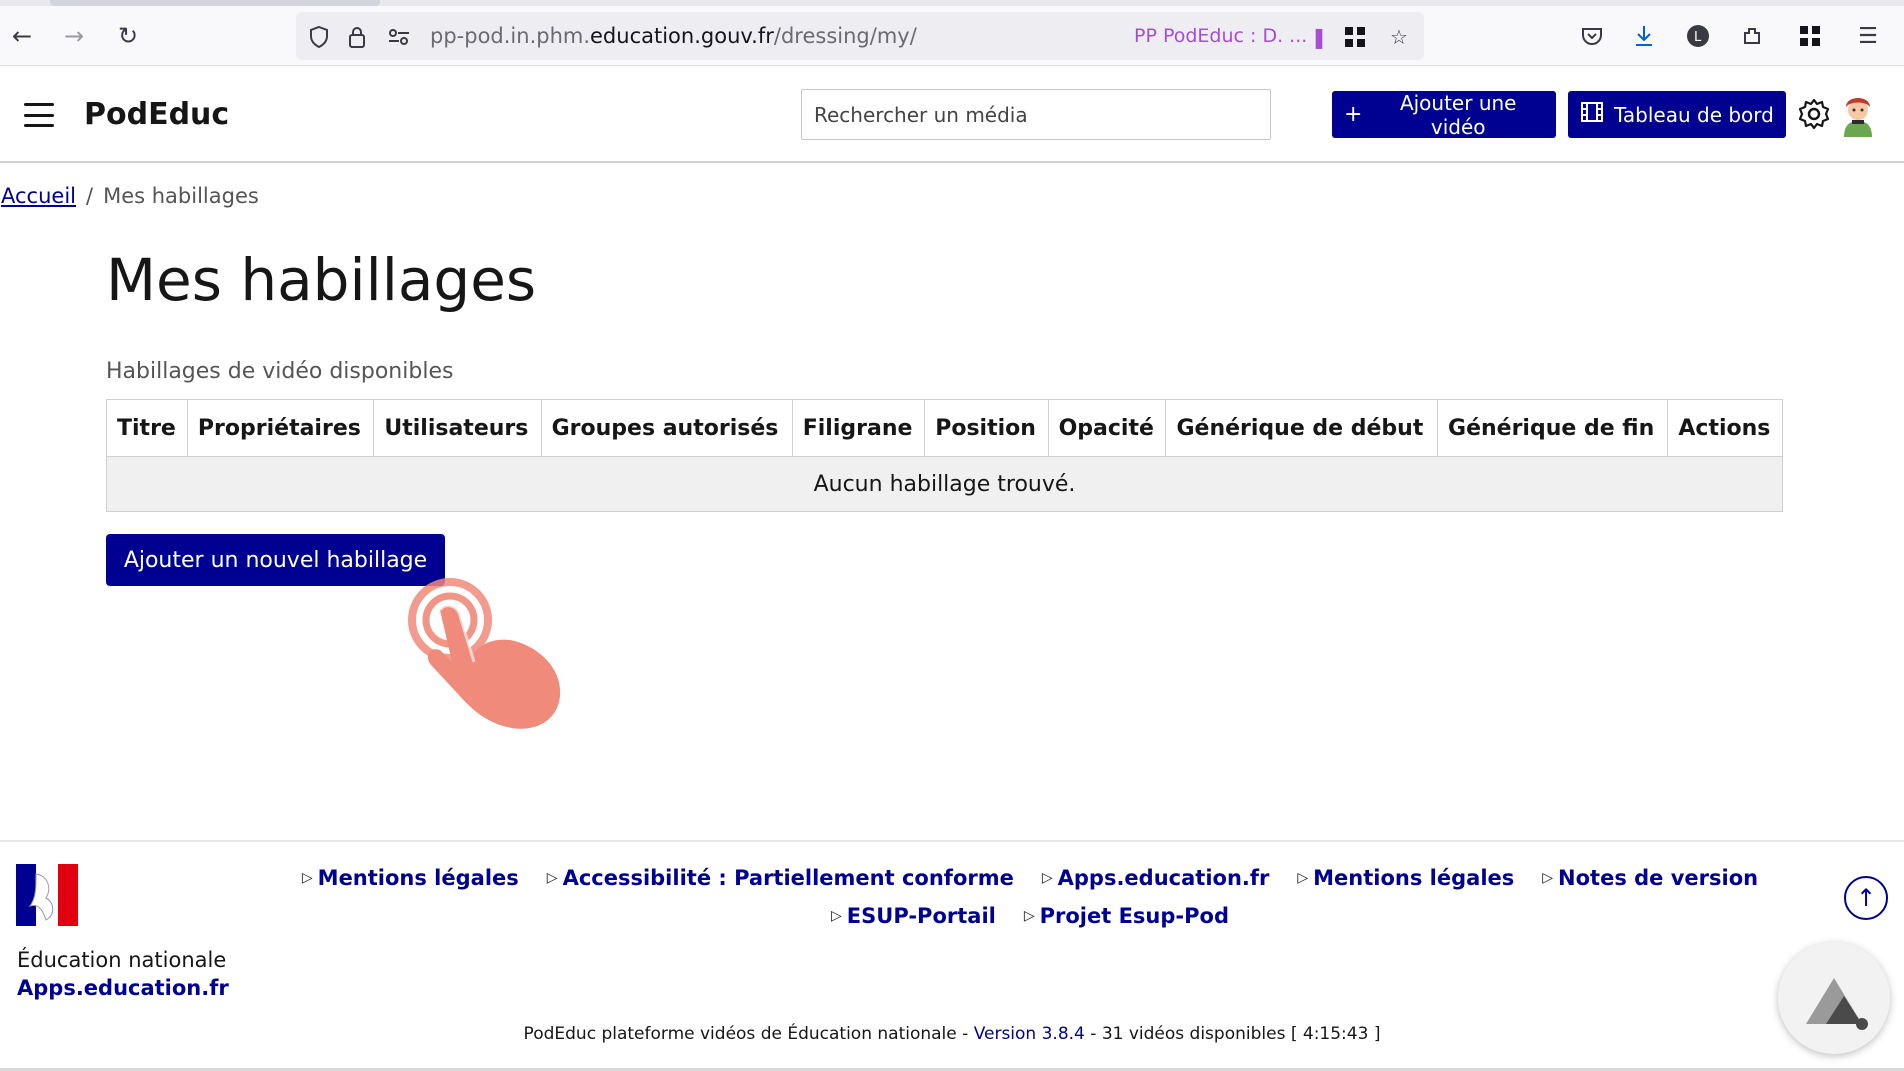 The width and height of the screenshot is (1904, 1071). I want to click on footer-link-label: Notes de version, so click(1658, 878).